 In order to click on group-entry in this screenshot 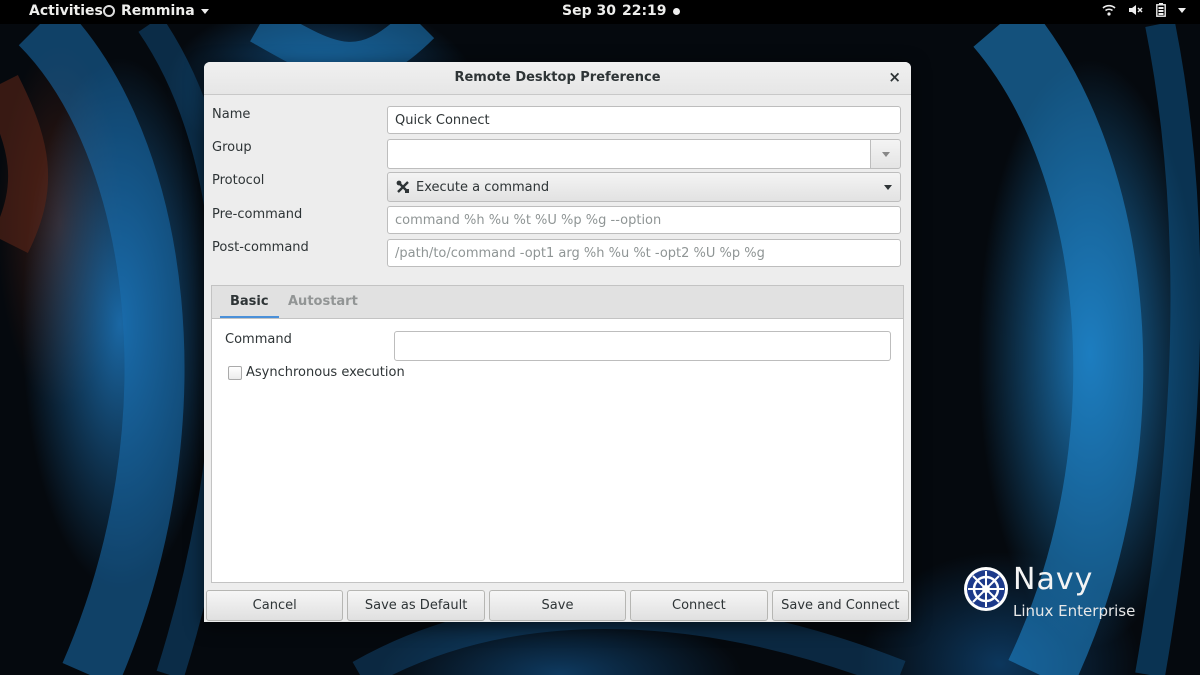, I will do `click(628, 154)`.